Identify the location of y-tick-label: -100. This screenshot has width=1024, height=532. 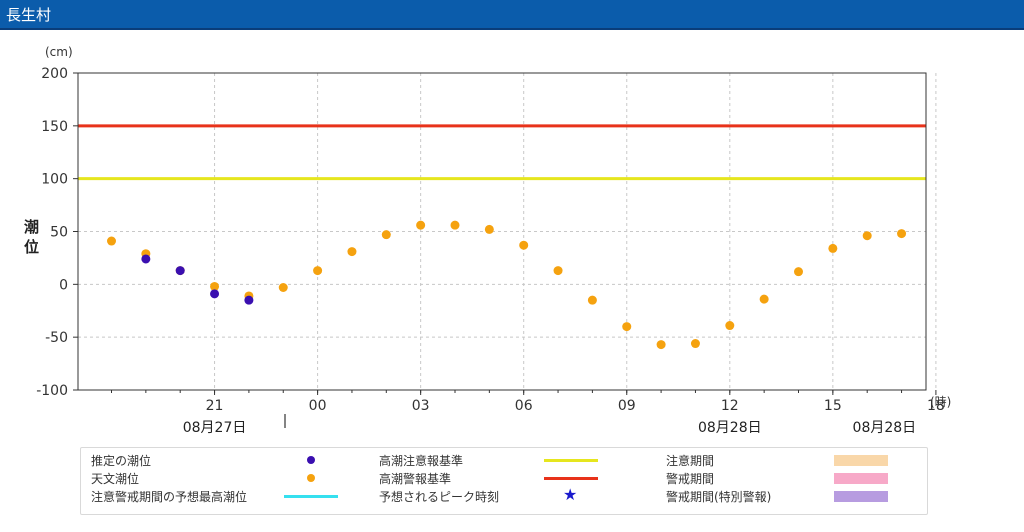
(52, 391).